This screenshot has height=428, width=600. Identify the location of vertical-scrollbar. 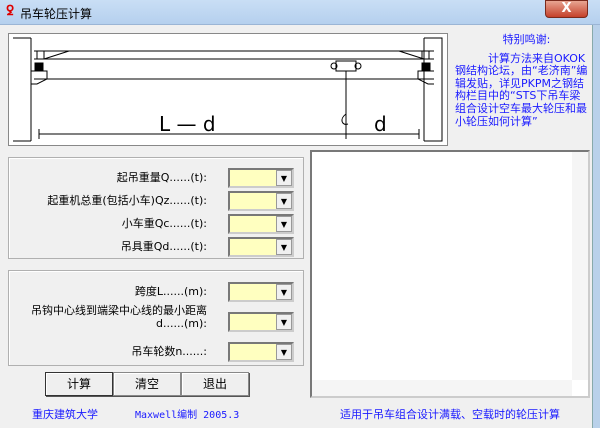
(580, 266).